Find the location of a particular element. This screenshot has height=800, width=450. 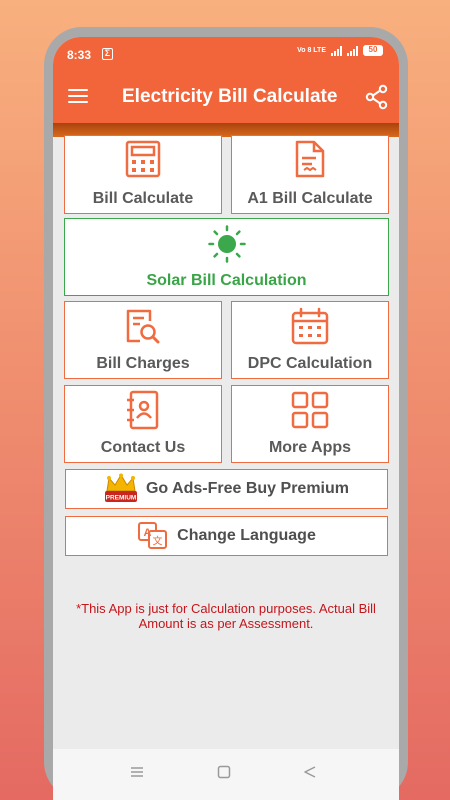

sun-icon is located at coordinates (226, 244).